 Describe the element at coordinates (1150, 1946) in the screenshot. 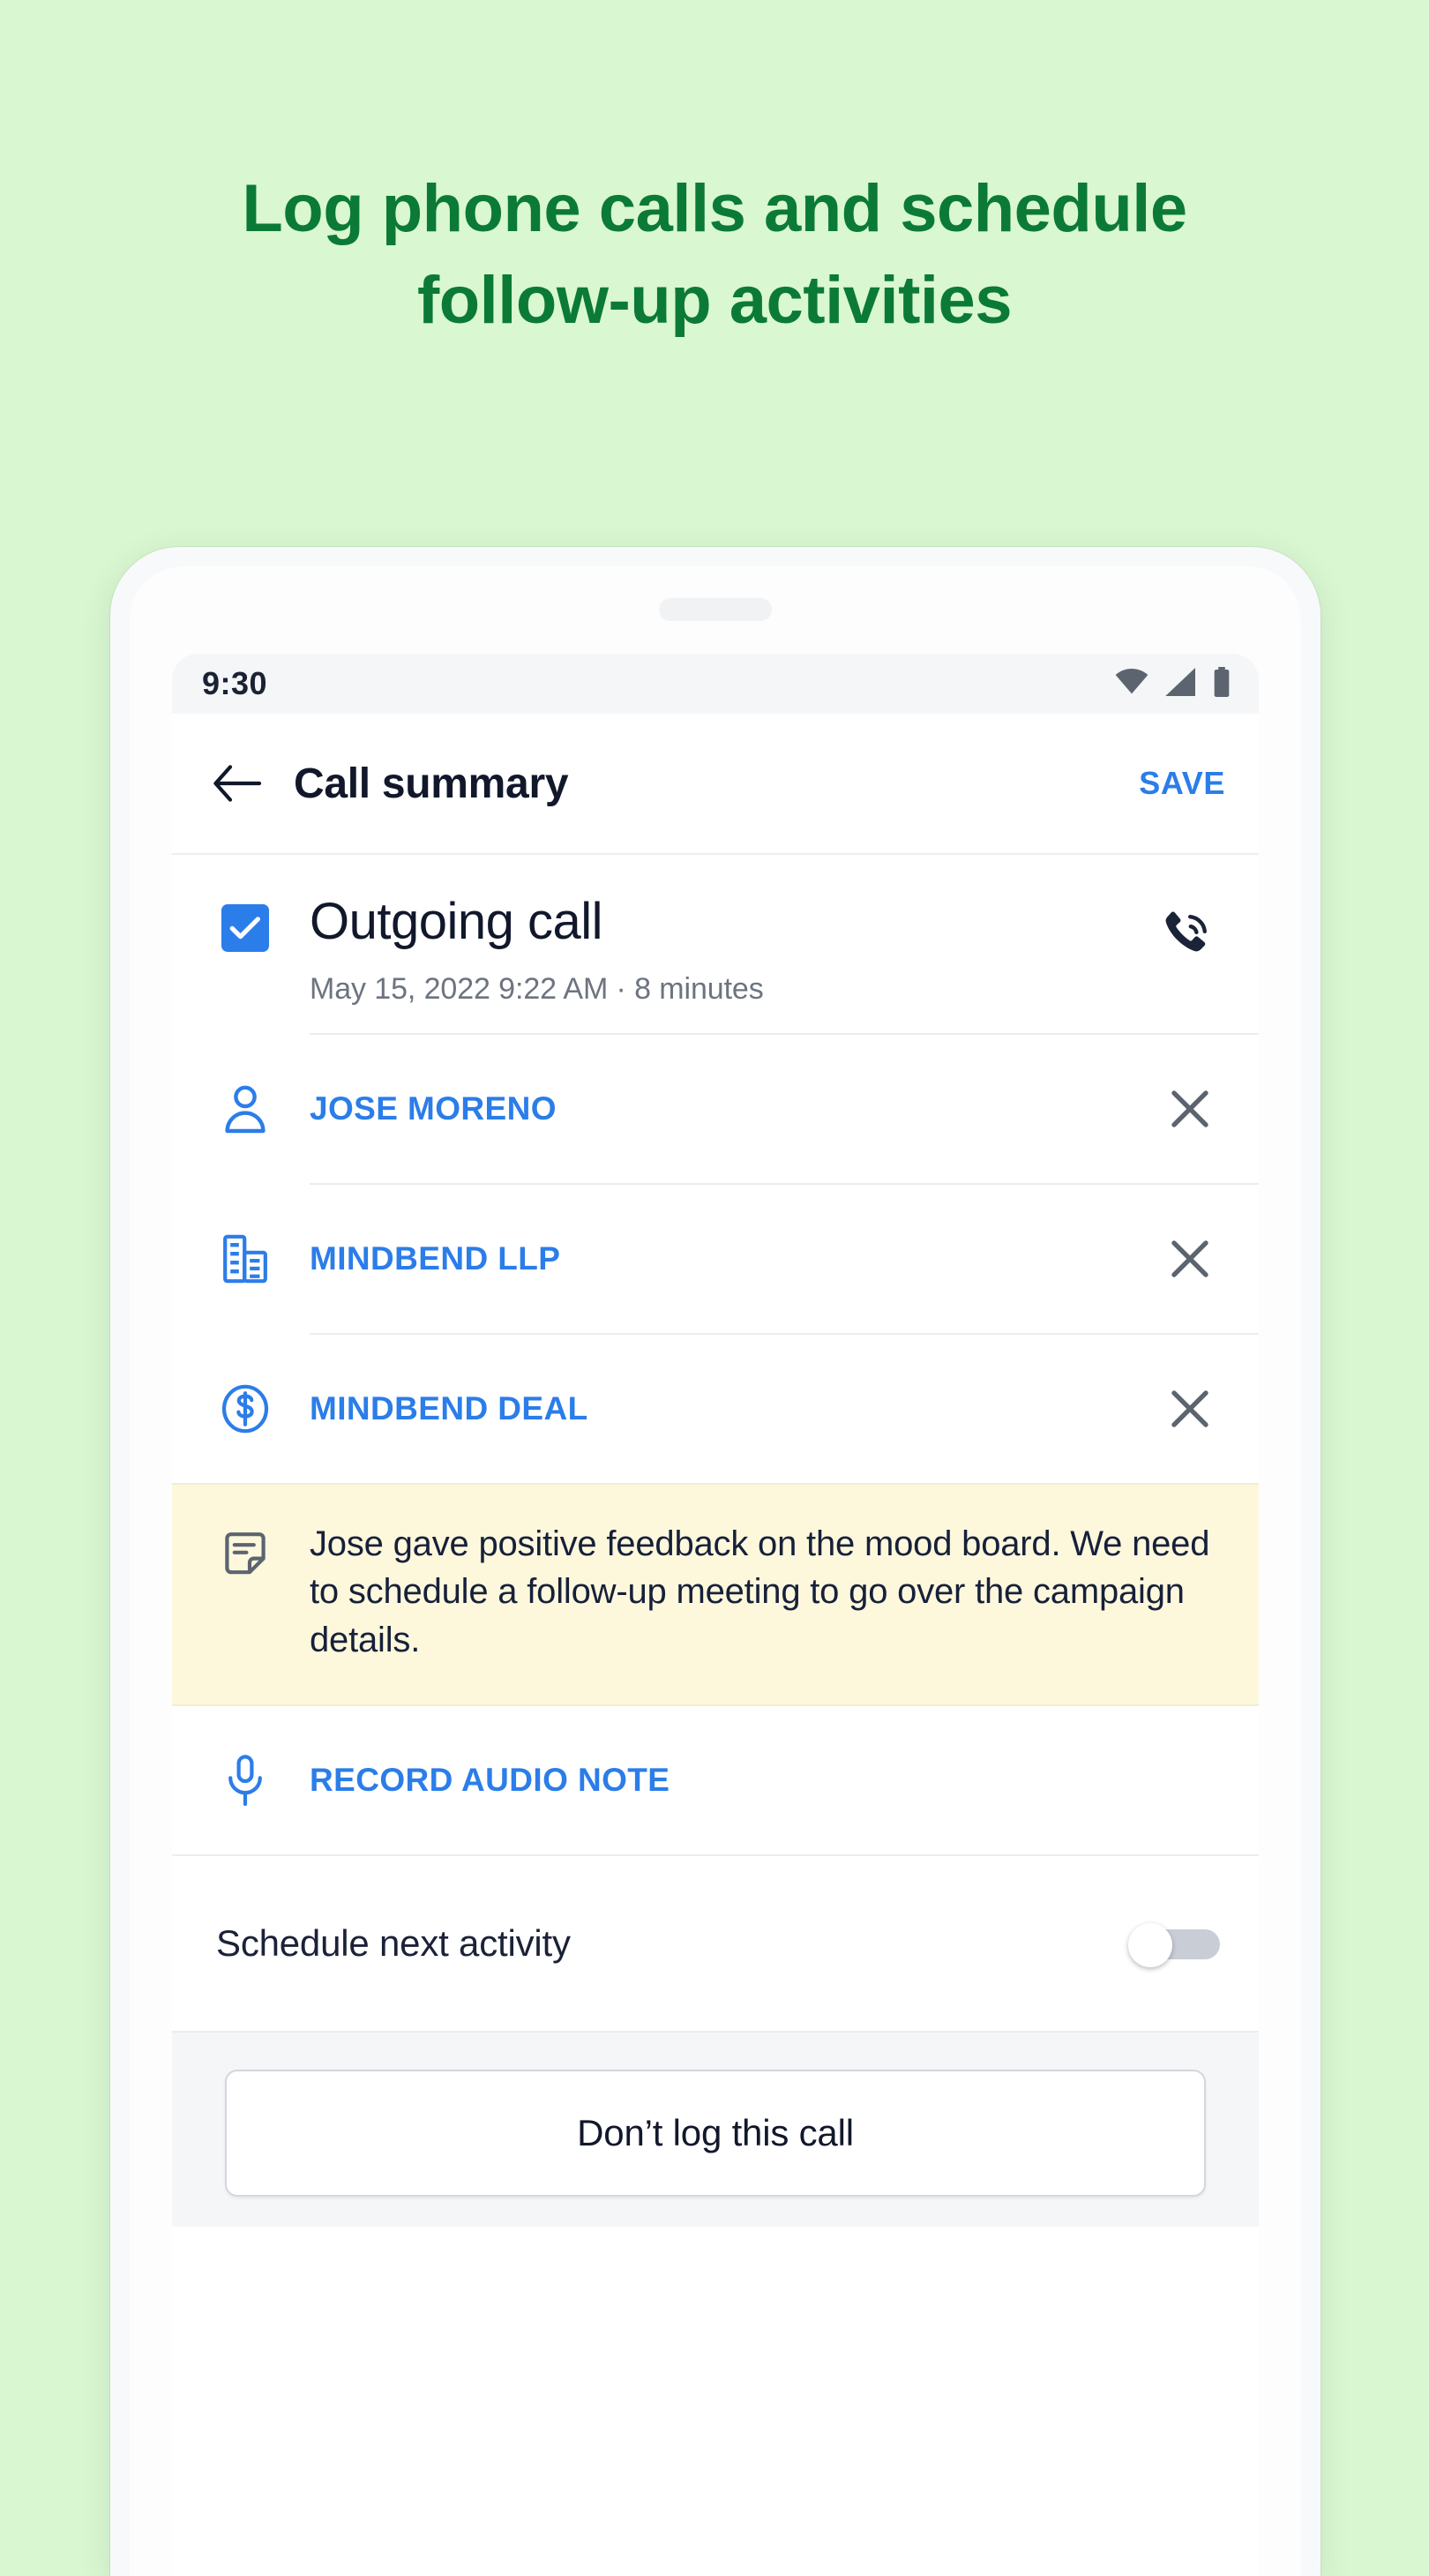

I see `toggle-thumb` at that location.